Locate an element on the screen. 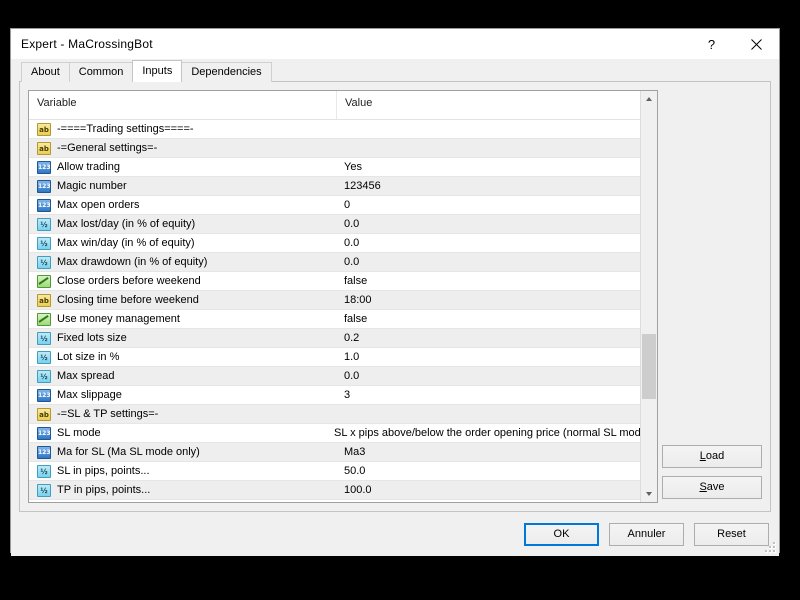 This screenshot has width=800, height=600. scroll-down-button is located at coordinates (649, 494).